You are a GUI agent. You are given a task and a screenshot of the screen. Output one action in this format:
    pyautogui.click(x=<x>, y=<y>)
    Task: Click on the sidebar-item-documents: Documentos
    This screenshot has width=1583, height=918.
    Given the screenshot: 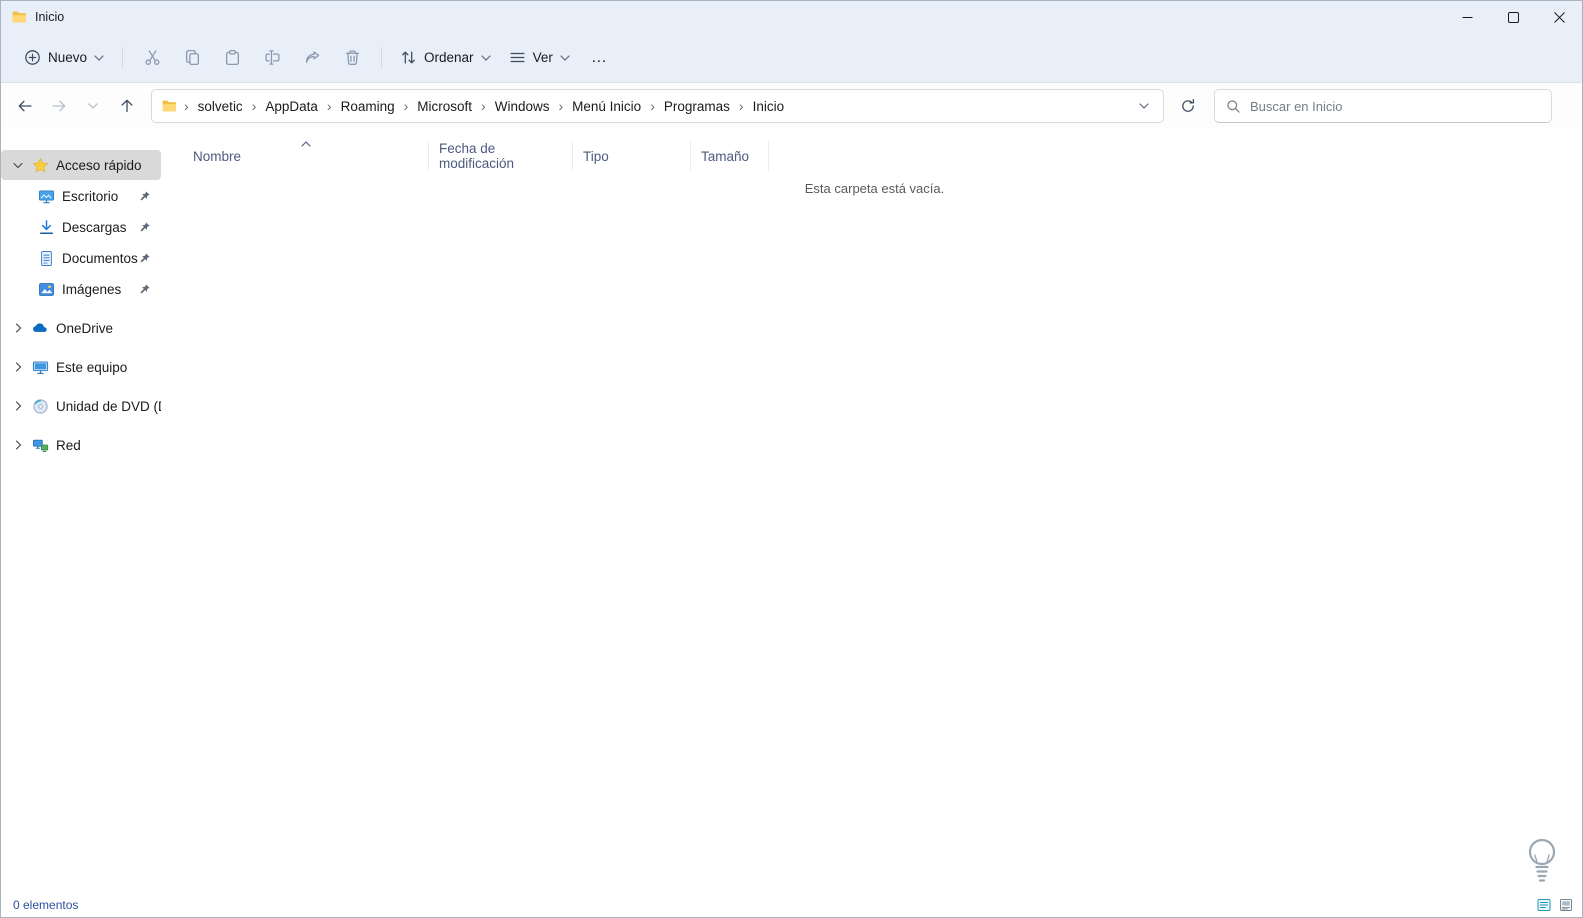 What is the action you would take?
    pyautogui.click(x=81, y=258)
    